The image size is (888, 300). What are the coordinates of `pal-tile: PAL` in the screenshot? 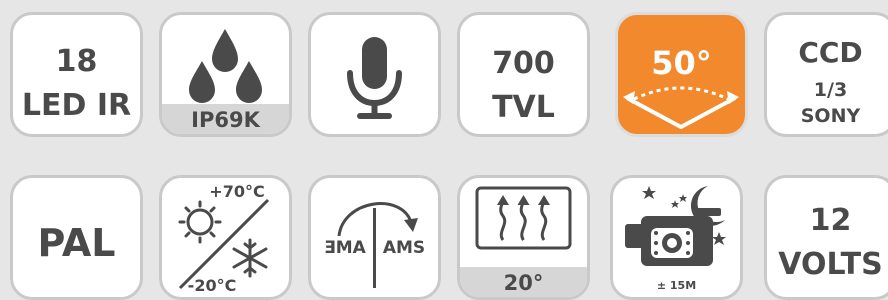 It's located at (76, 237).